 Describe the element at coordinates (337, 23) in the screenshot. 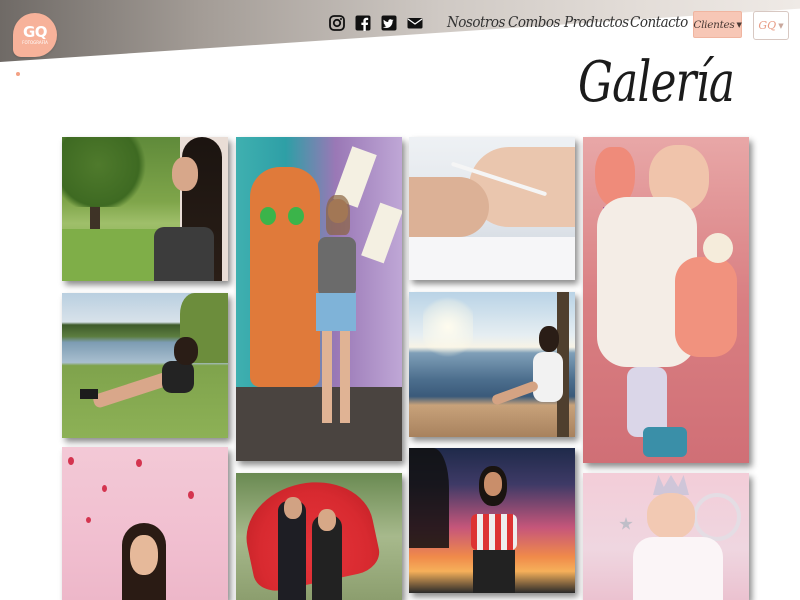

I see `instagram-icon` at that location.